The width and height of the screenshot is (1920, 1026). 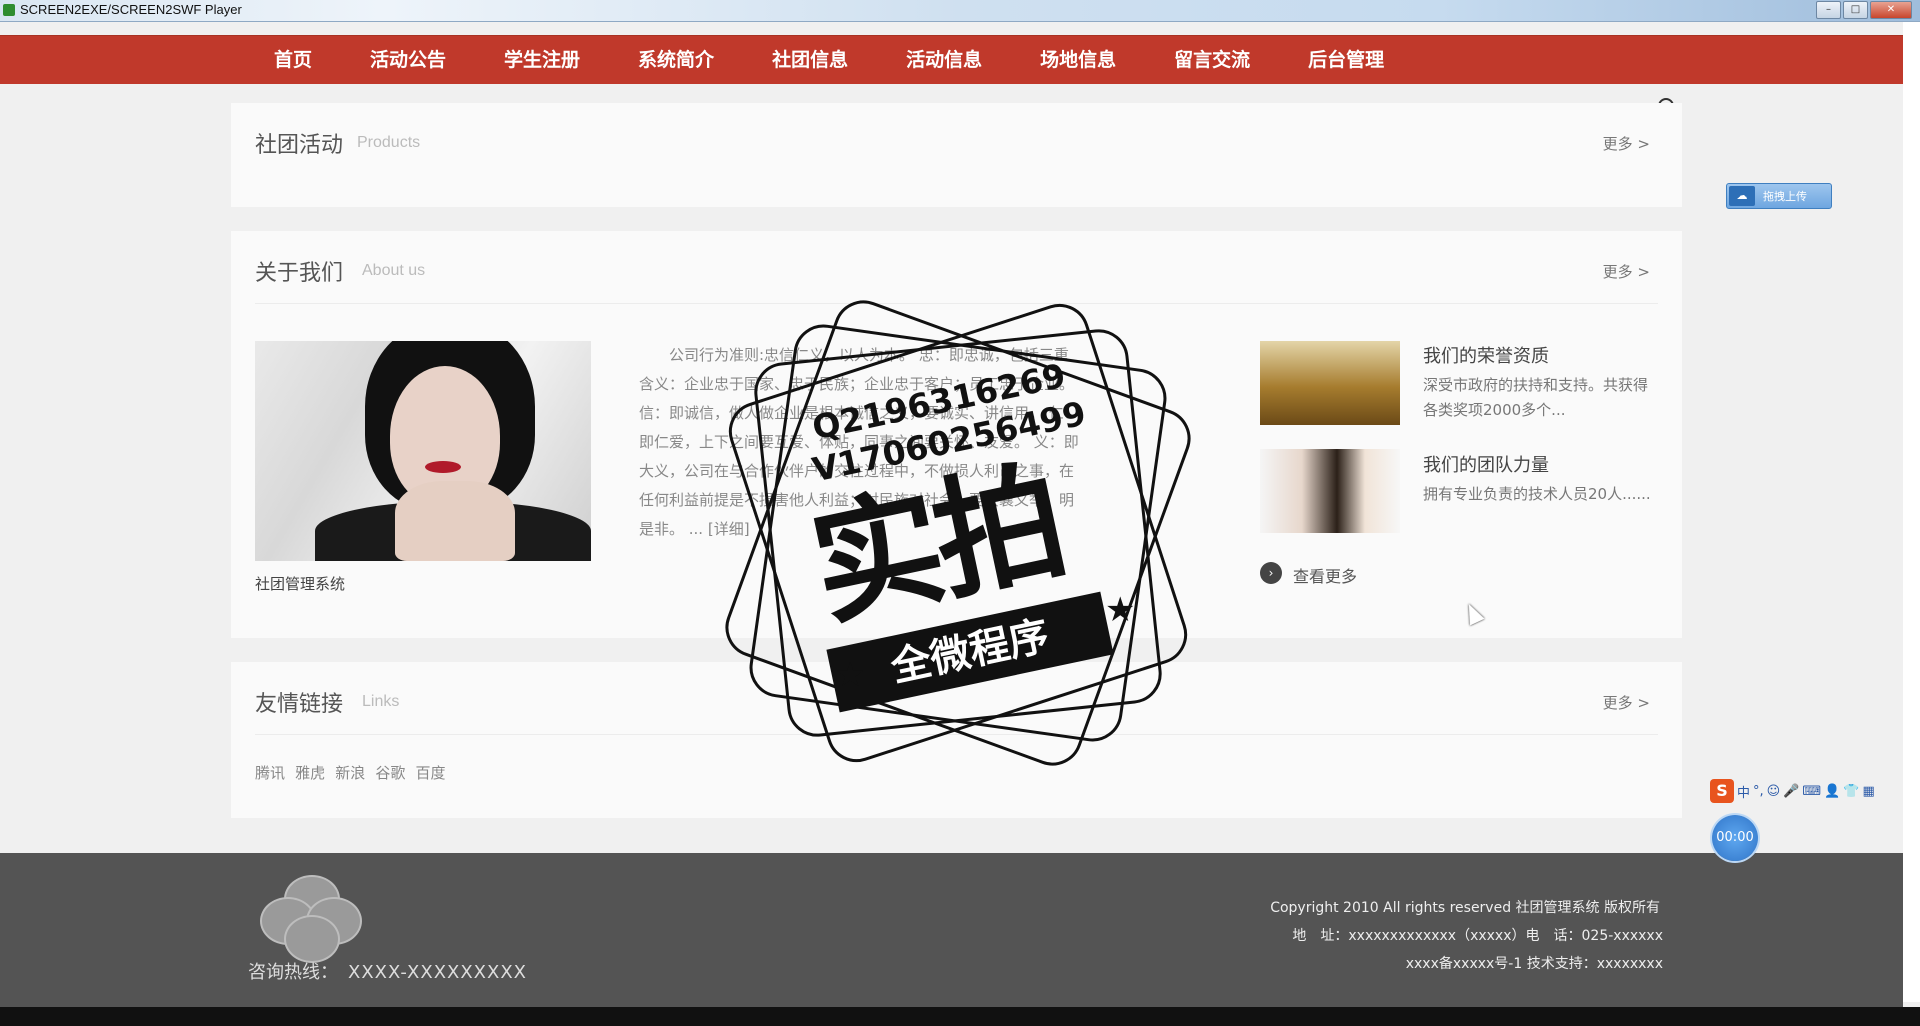 I want to click on section-title: 友情链接, so click(x=299, y=704).